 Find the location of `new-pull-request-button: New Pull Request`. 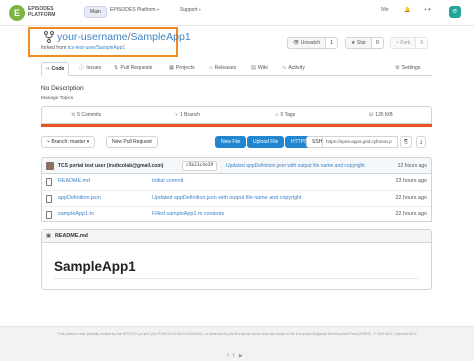

new-pull-request-button: New Pull Request is located at coordinates (132, 142).